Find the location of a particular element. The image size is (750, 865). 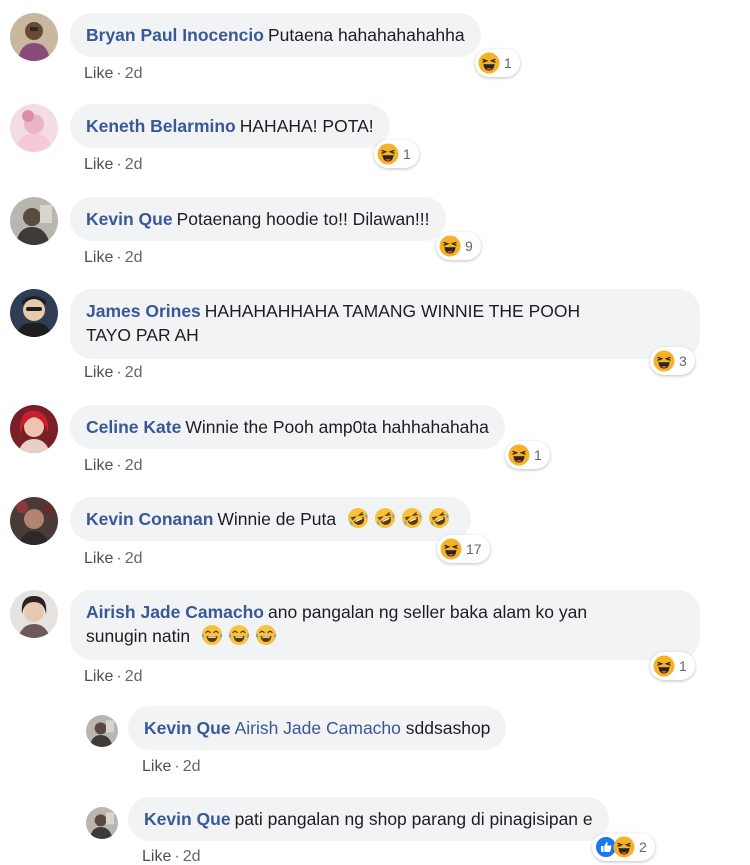

comment-text: sunugin natin is located at coordinates (138, 636).